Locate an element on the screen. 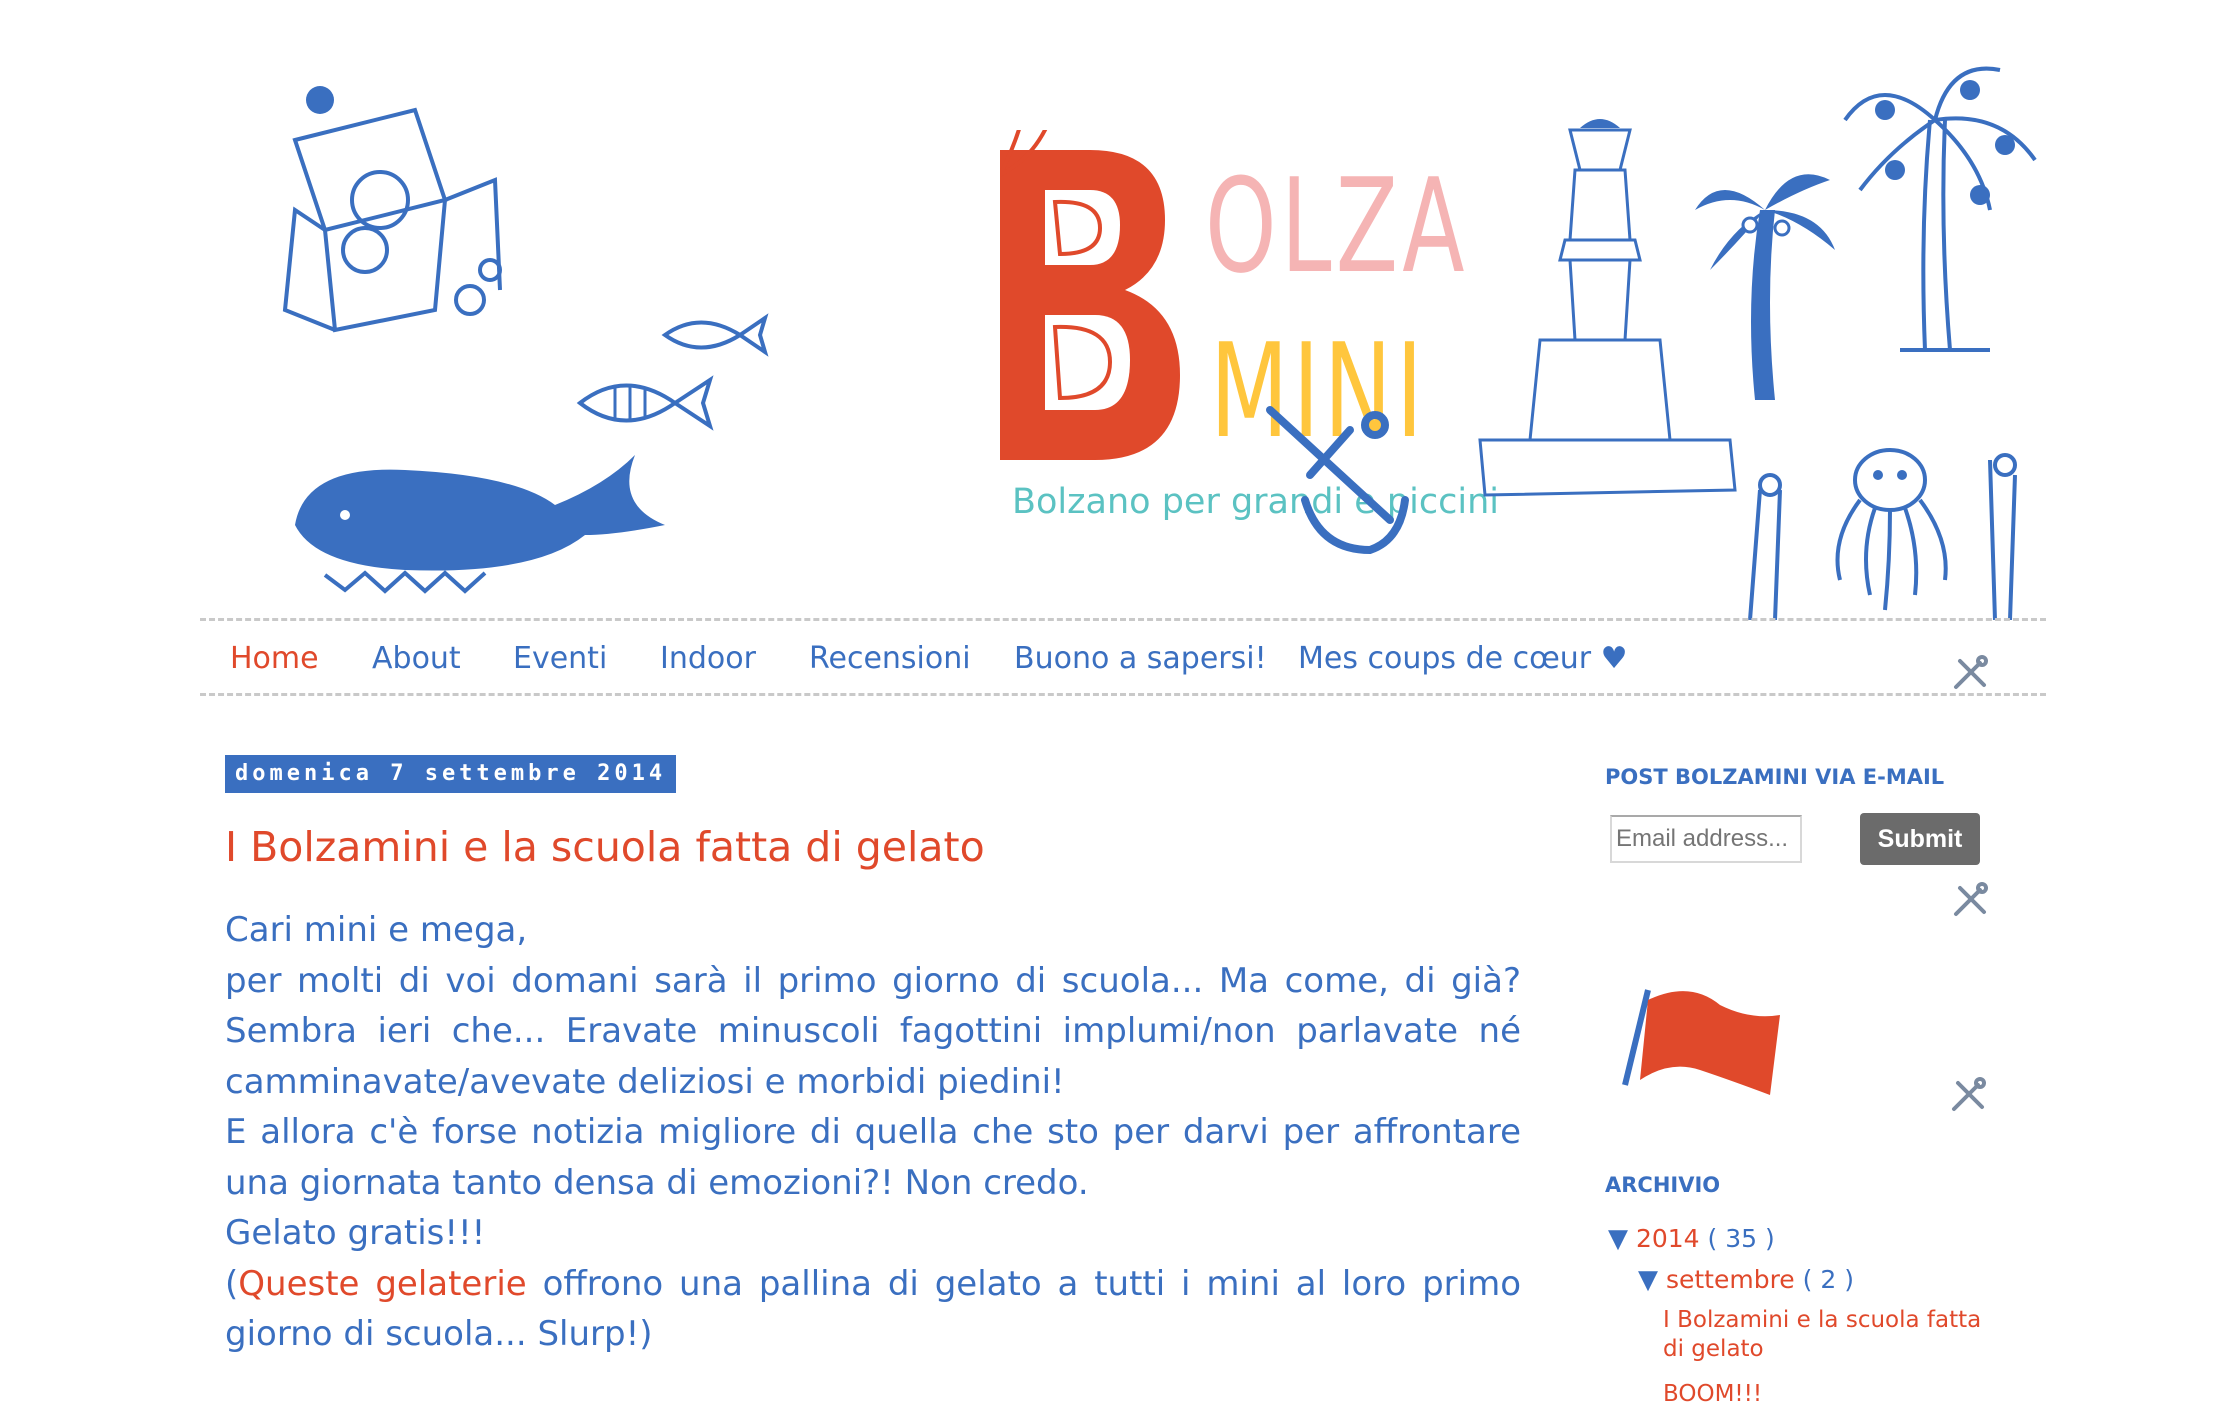  archive-year: ▼ 2014 ( 35 ) is located at coordinates (1691, 1239).